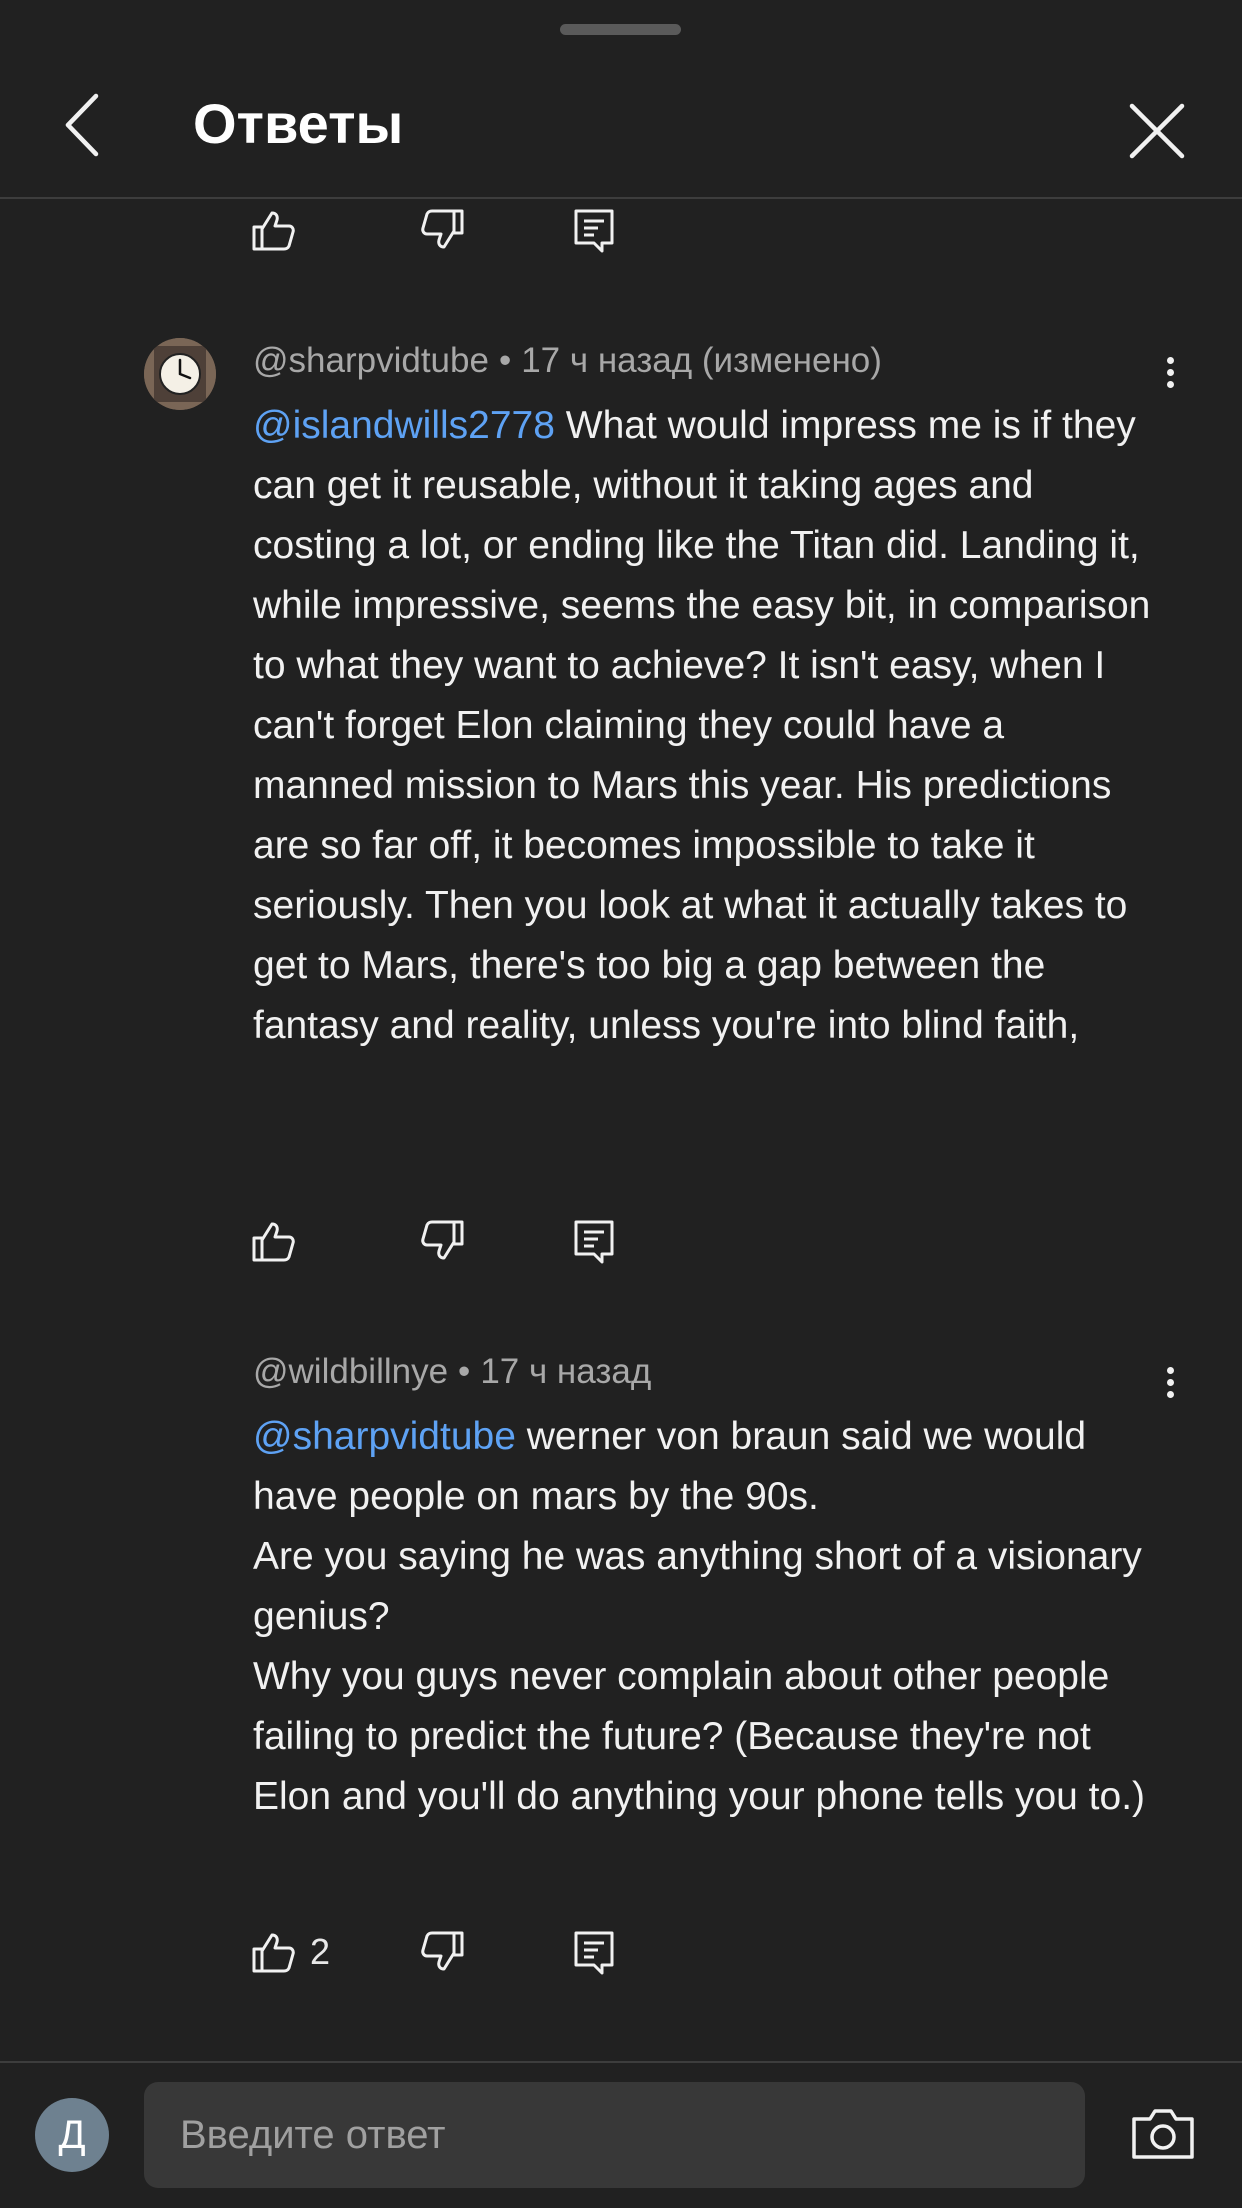 The width and height of the screenshot is (1242, 2208). What do you see at coordinates (1163, 2133) in the screenshot?
I see `camera-icon` at bounding box center [1163, 2133].